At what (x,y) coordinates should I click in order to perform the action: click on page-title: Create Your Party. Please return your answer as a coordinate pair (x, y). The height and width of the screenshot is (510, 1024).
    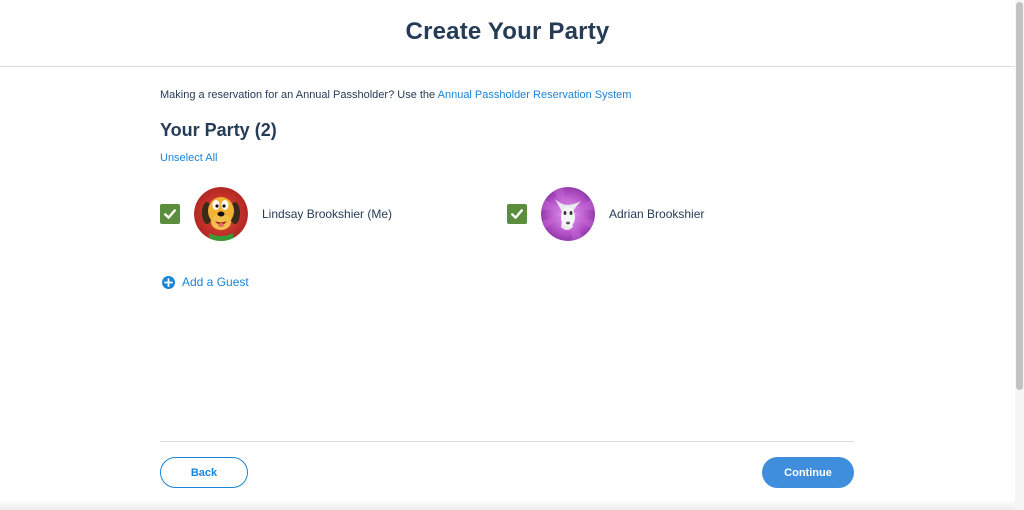
    Looking at the image, I should click on (507, 31).